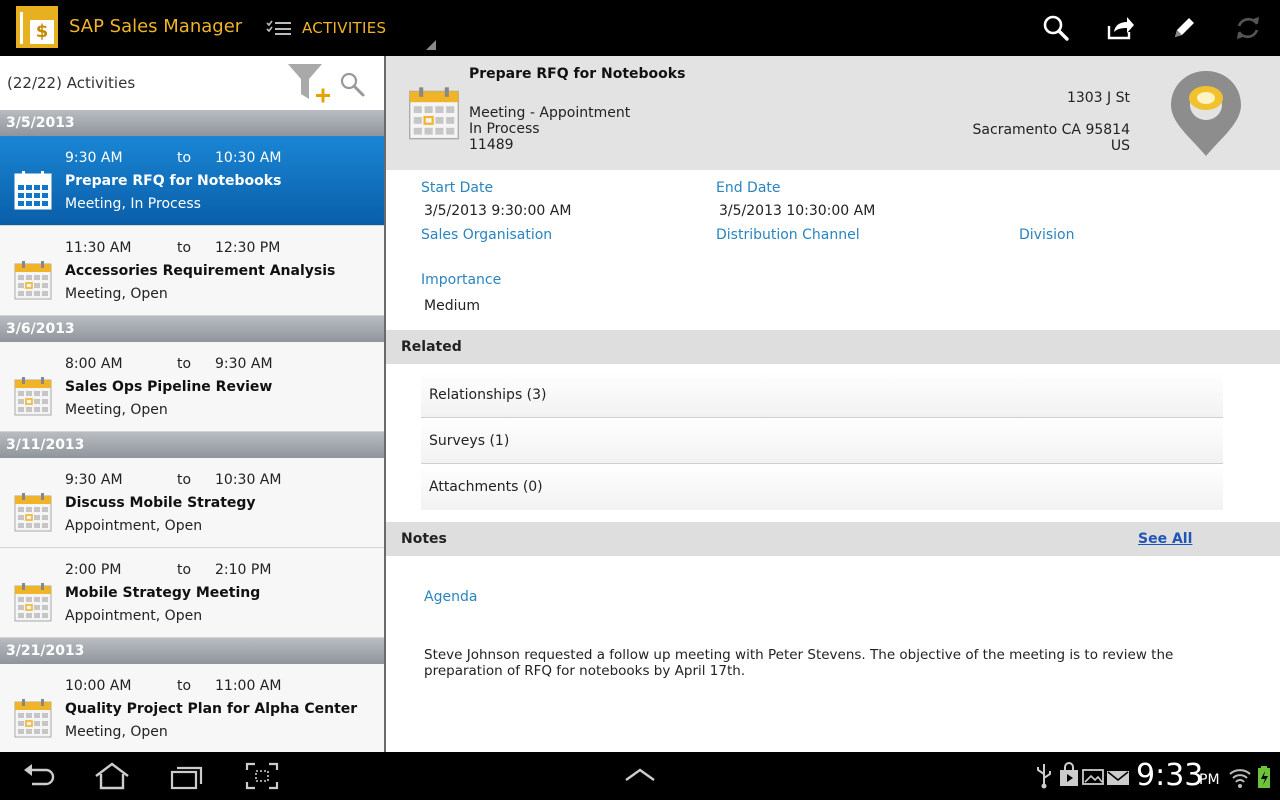 This screenshot has height=800, width=1280. Describe the element at coordinates (1169, 775) in the screenshot. I see `clock-time: 9:33` at that location.